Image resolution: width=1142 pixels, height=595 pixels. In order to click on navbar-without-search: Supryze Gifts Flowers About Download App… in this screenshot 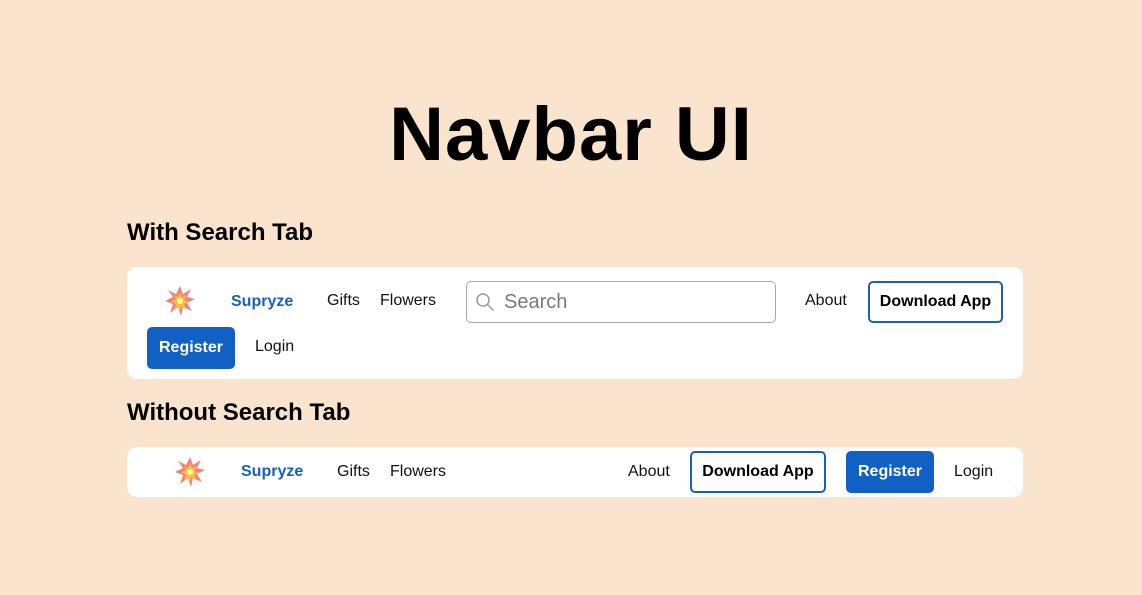, I will do `click(575, 472)`.